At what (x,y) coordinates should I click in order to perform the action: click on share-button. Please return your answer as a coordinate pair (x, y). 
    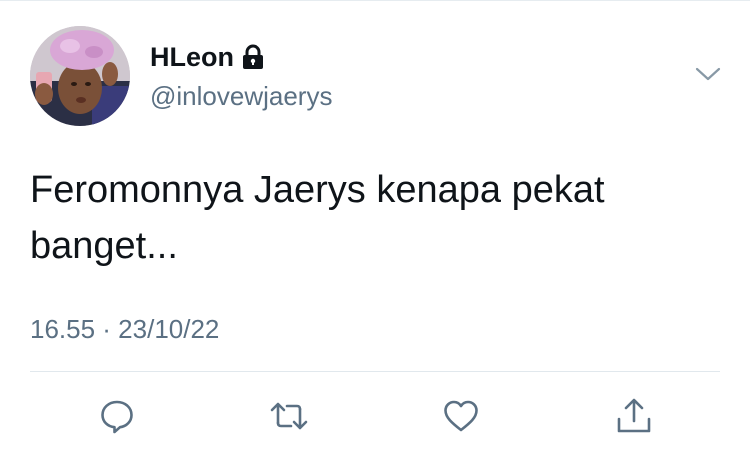
    Looking at the image, I should click on (634, 416).